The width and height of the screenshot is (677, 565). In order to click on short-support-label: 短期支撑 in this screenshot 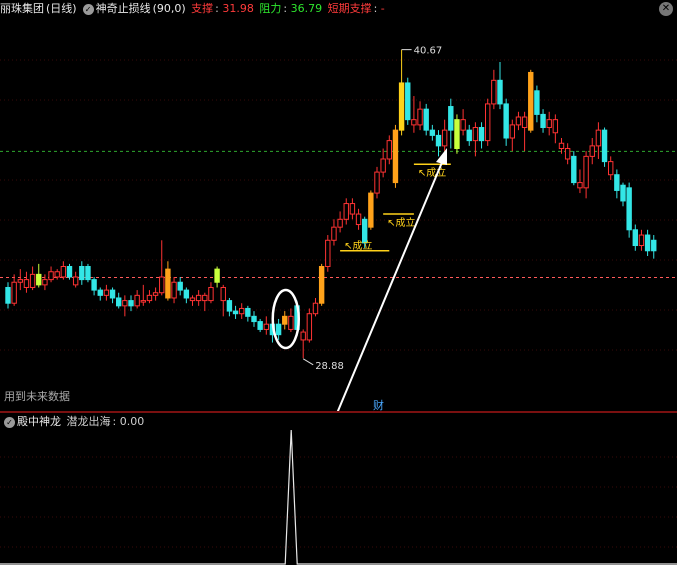, I will do `click(349, 8)`.